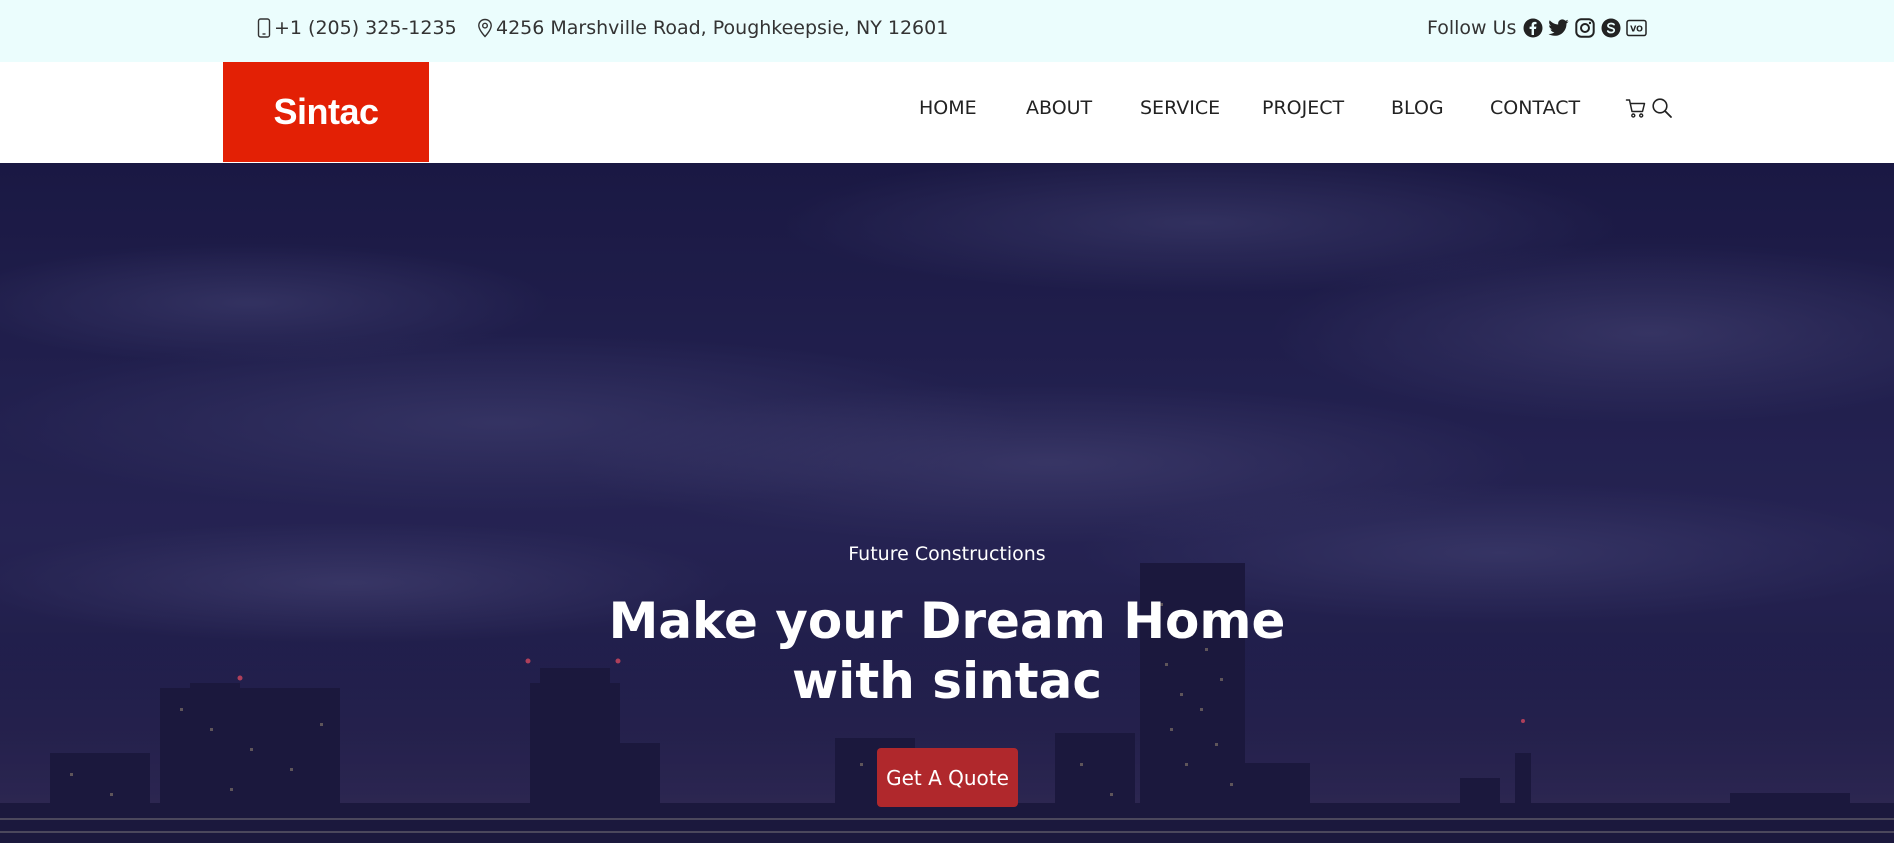  I want to click on svg-text: VO, so click(1637, 29).